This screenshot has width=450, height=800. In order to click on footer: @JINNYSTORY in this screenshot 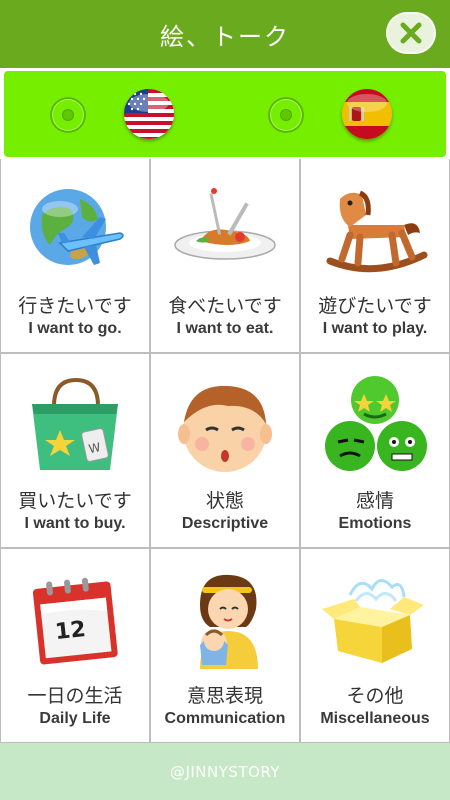, I will do `click(225, 771)`.